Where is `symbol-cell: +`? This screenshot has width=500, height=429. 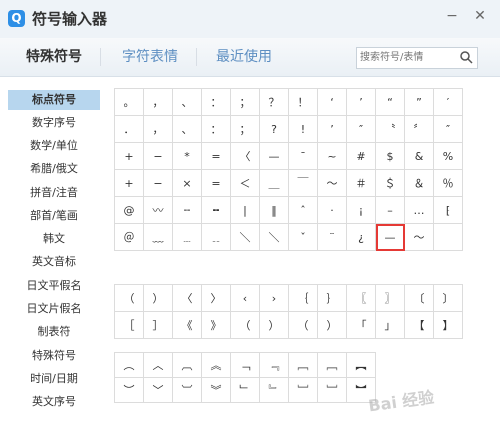
symbol-cell: + is located at coordinates (129, 183).